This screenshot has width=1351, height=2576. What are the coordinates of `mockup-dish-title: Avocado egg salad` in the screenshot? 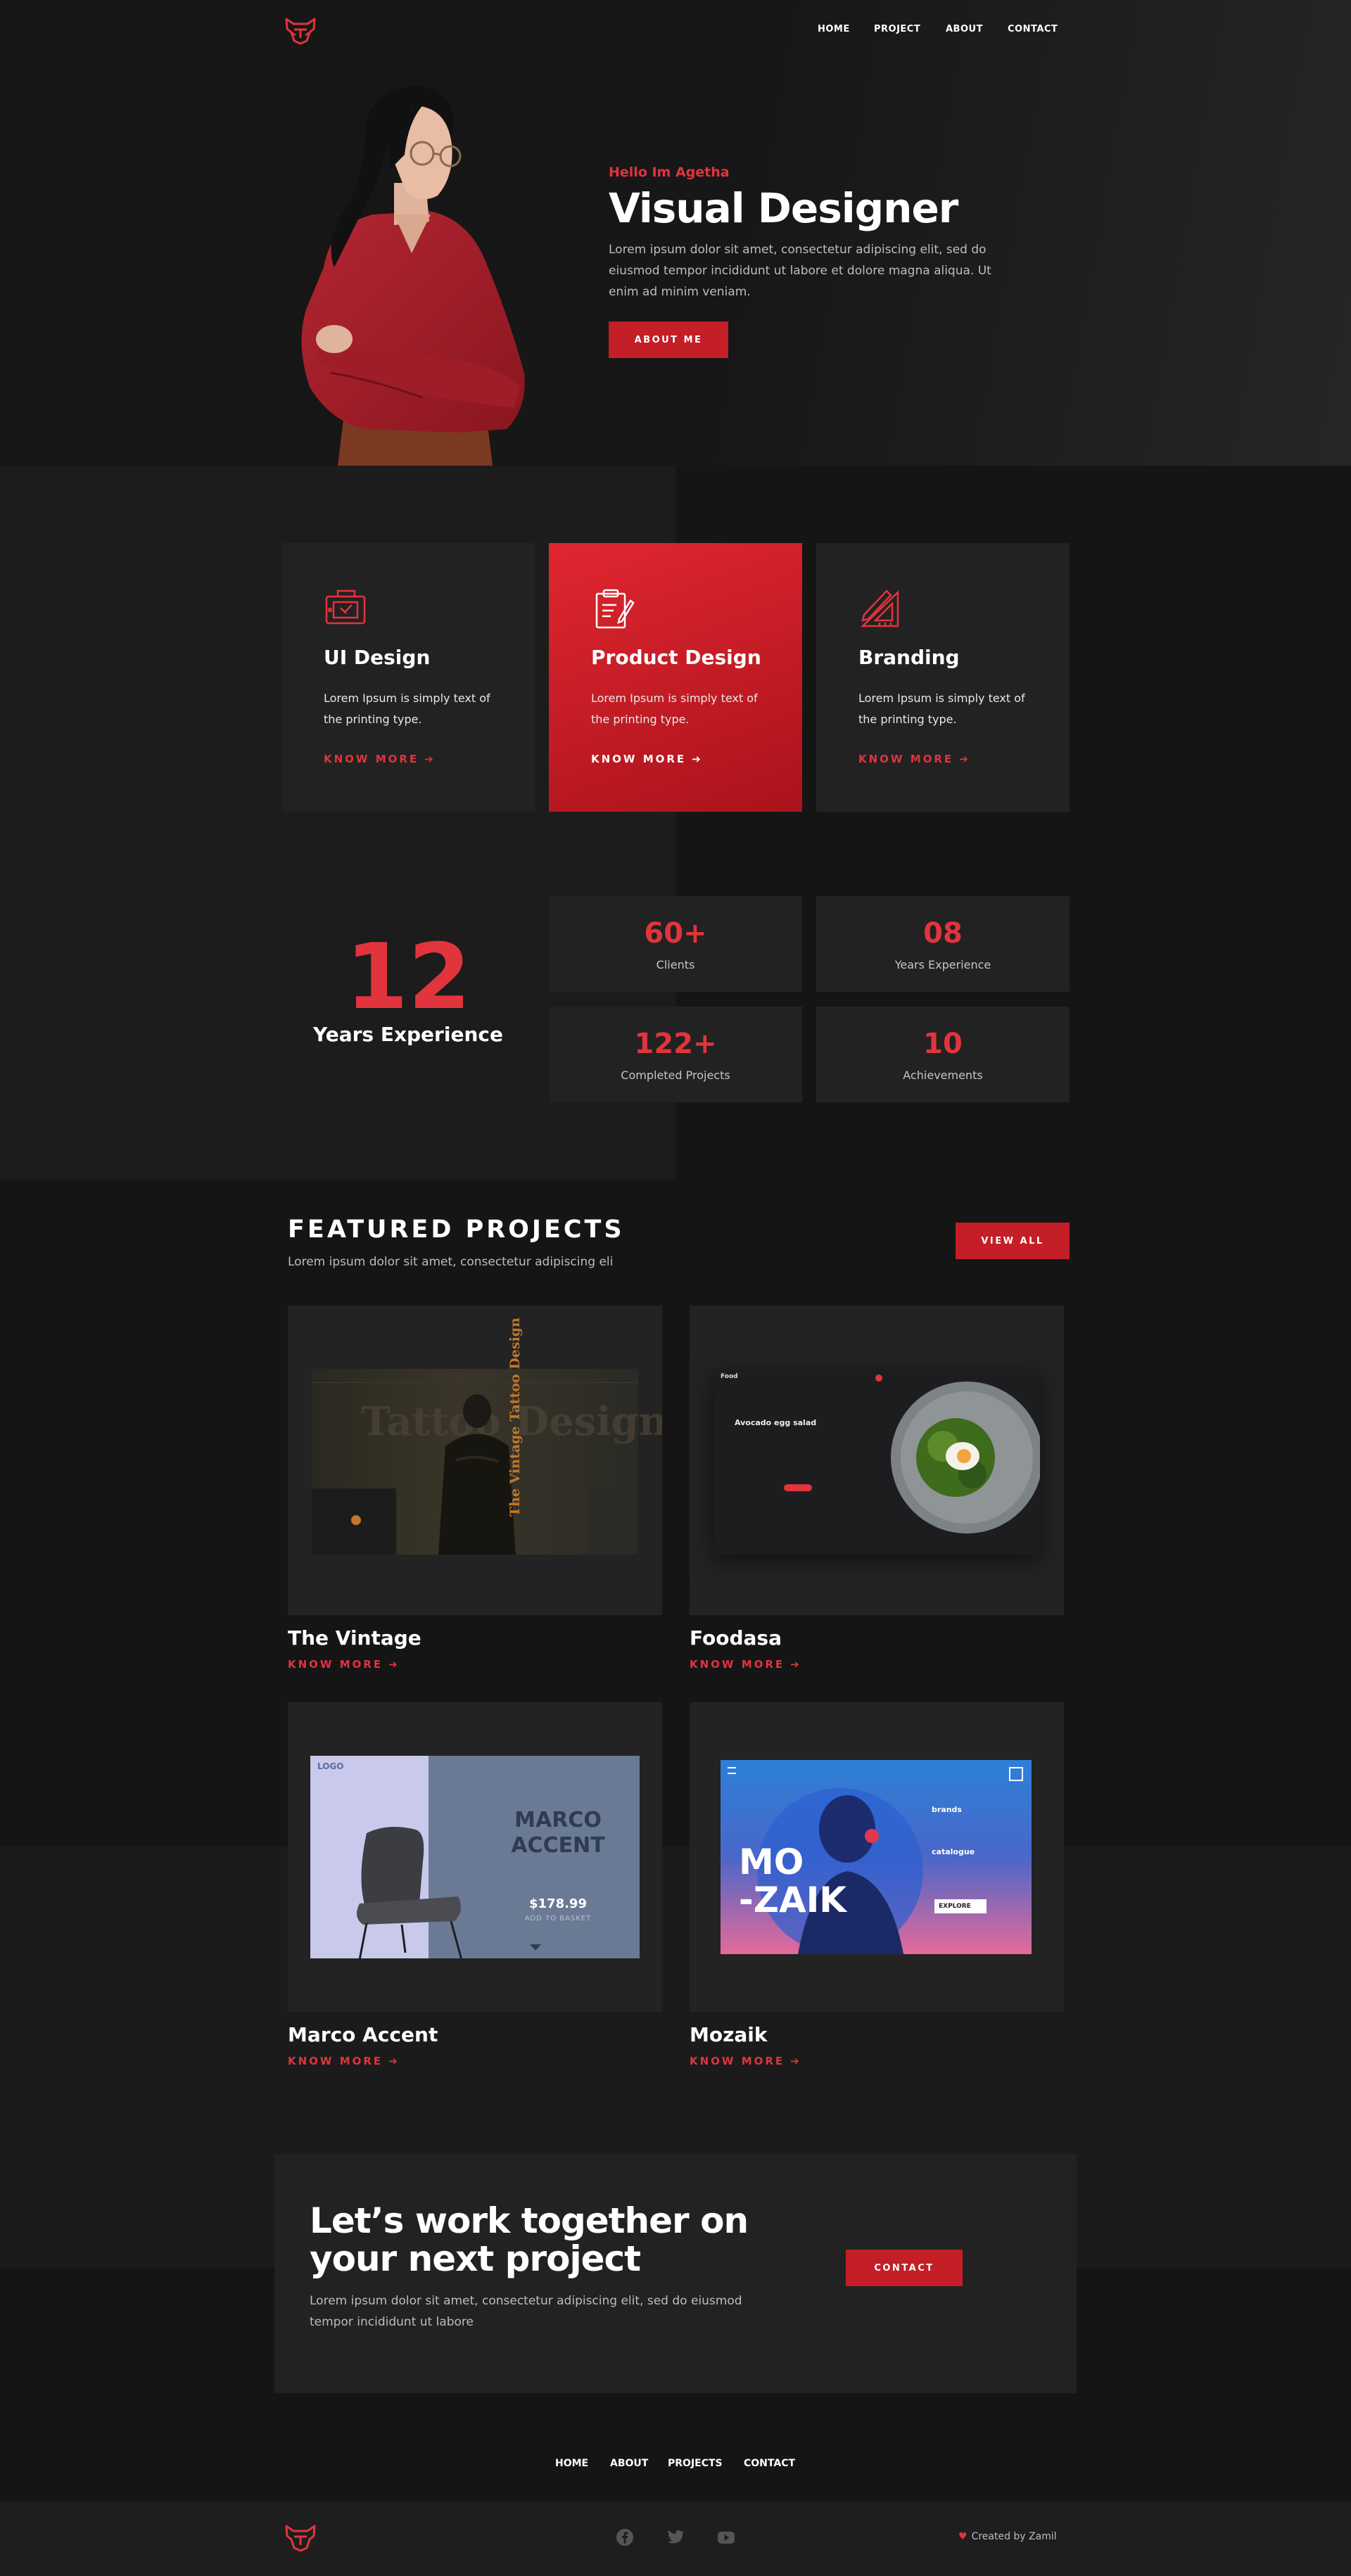 It's located at (776, 1422).